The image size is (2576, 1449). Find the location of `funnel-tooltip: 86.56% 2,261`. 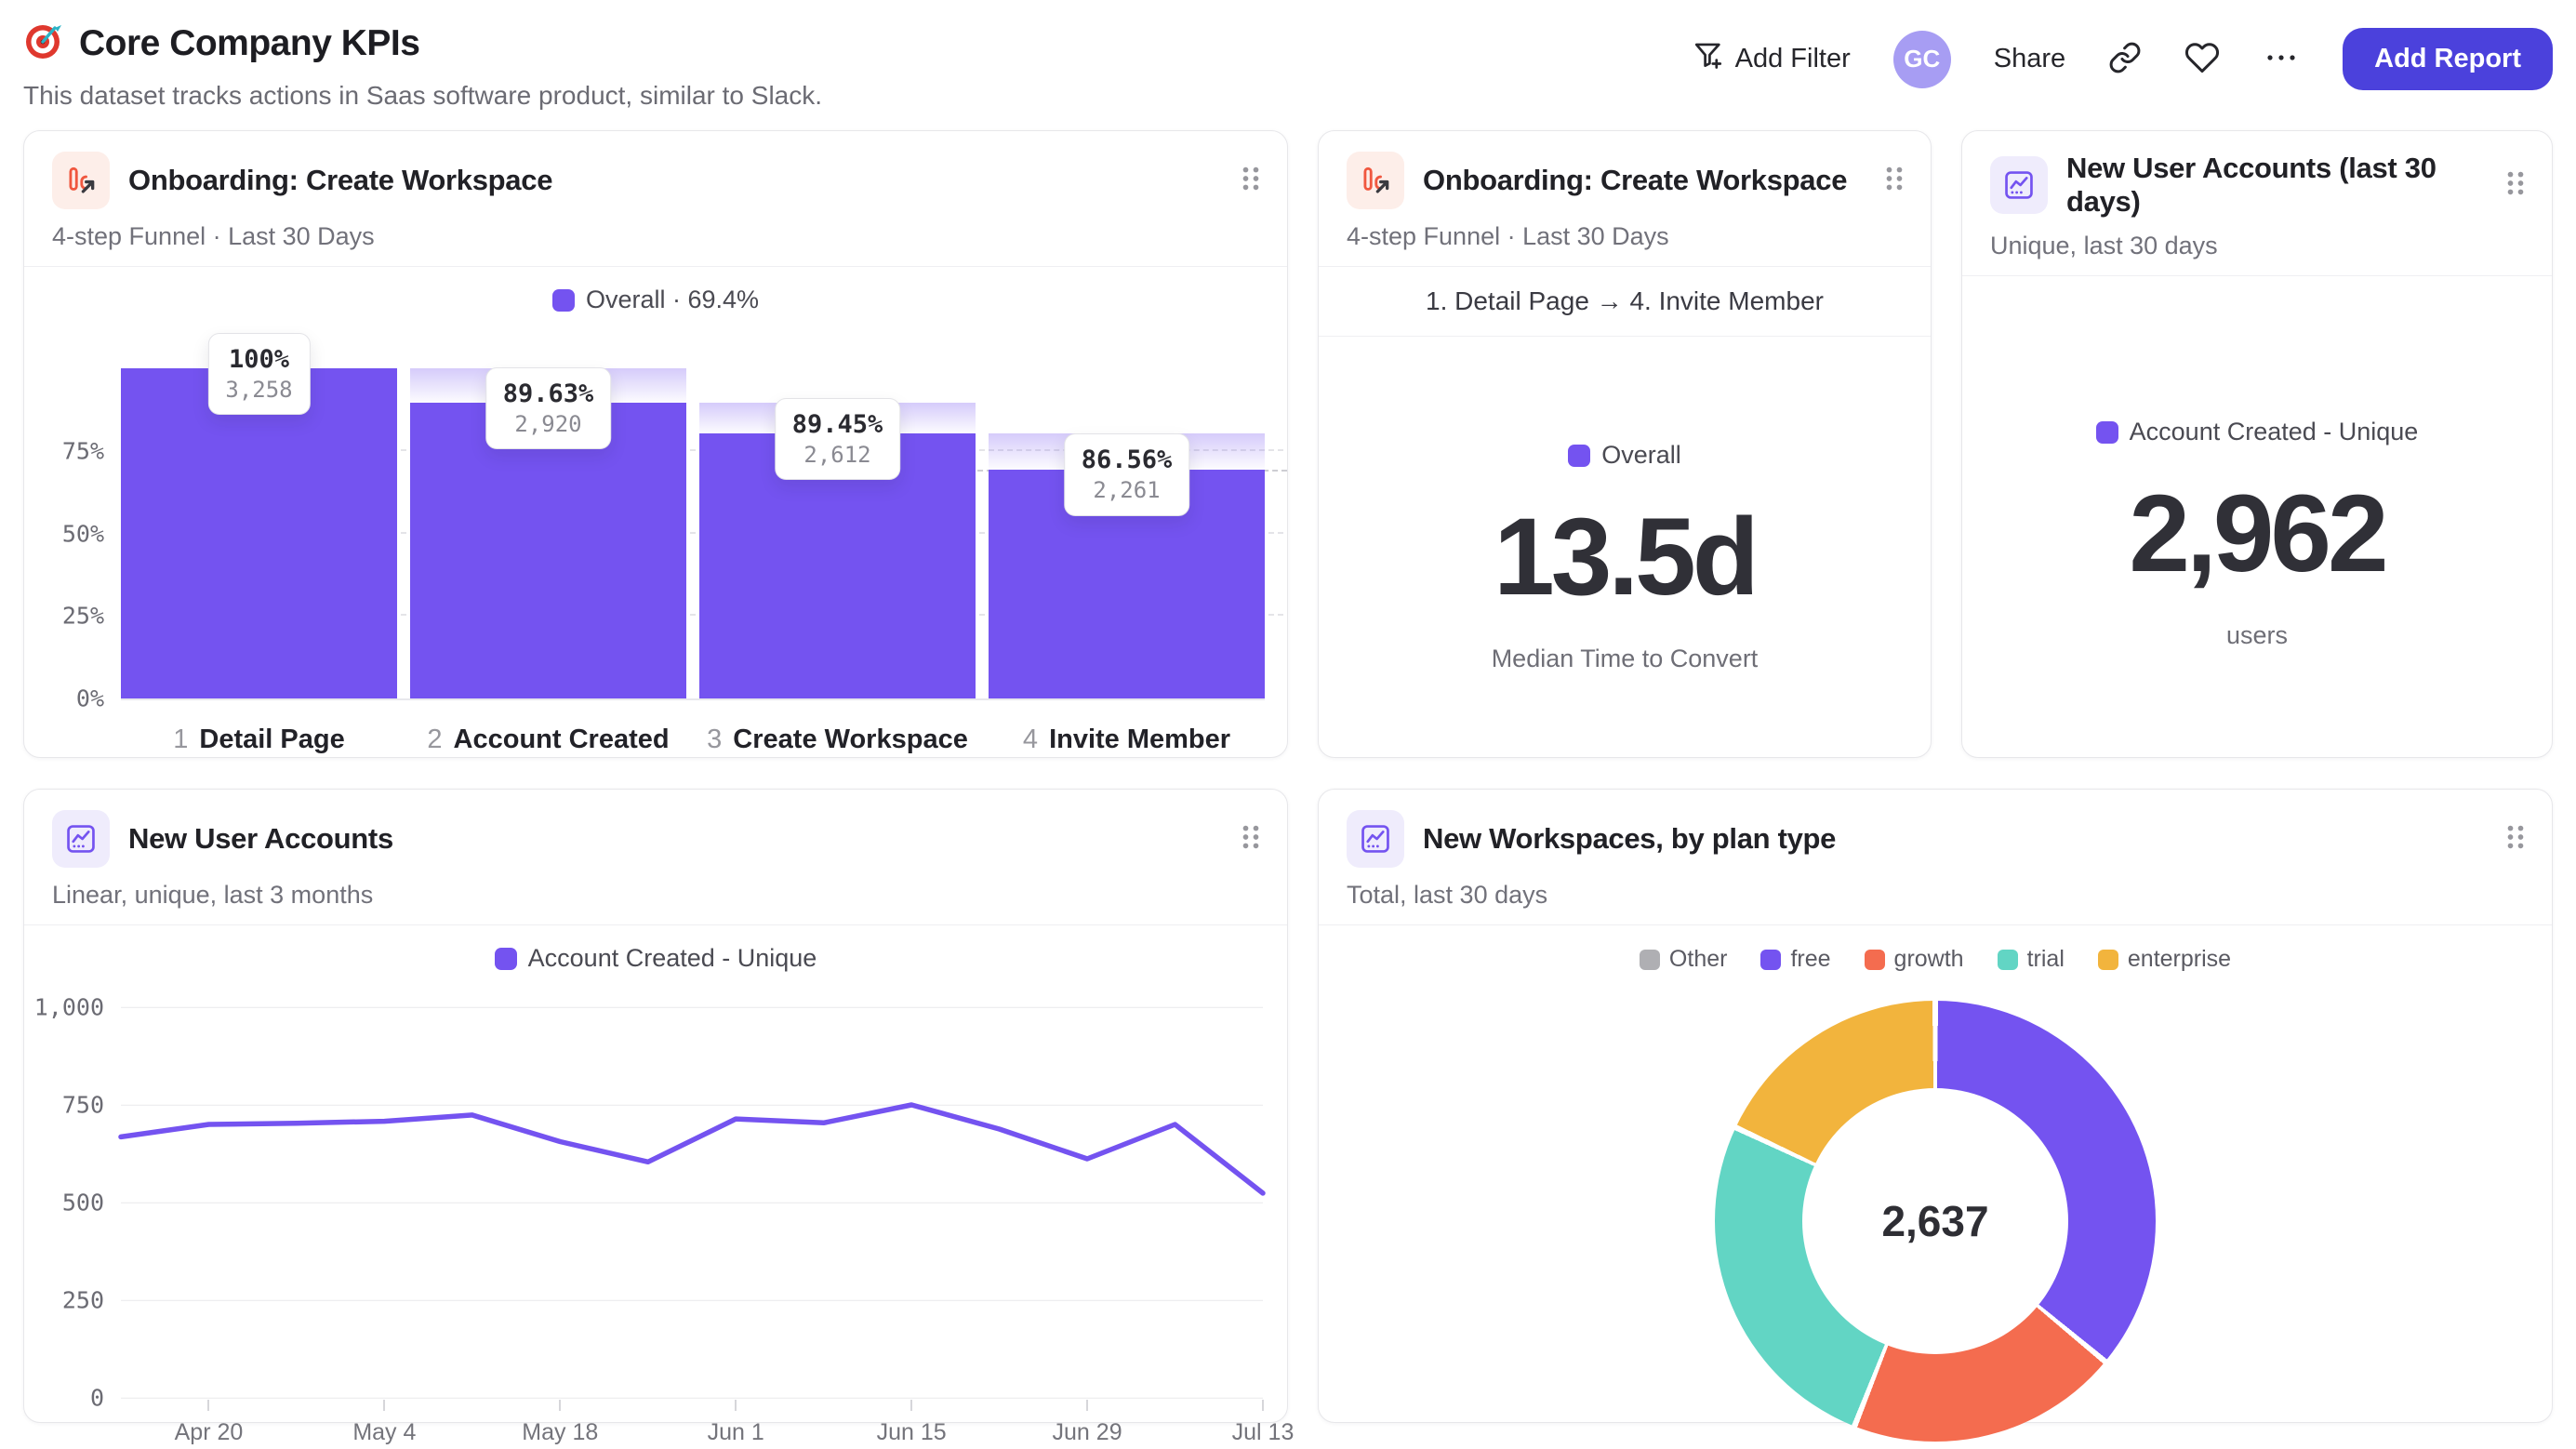

funnel-tooltip: 86.56% 2,261 is located at coordinates (1126, 474).